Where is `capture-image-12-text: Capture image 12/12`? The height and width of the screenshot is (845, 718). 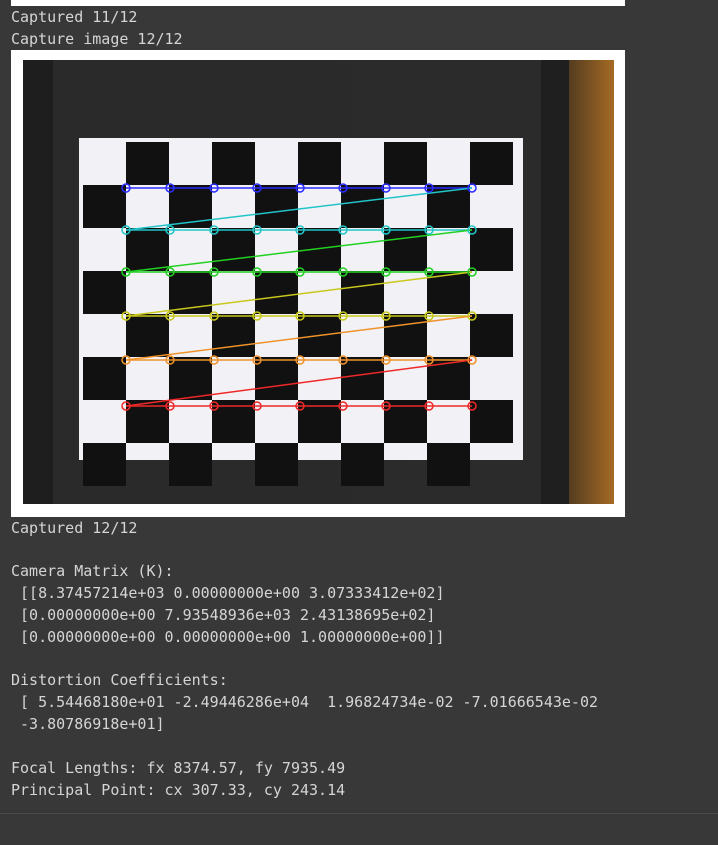 capture-image-12-text: Capture image 12/12 is located at coordinates (97, 39).